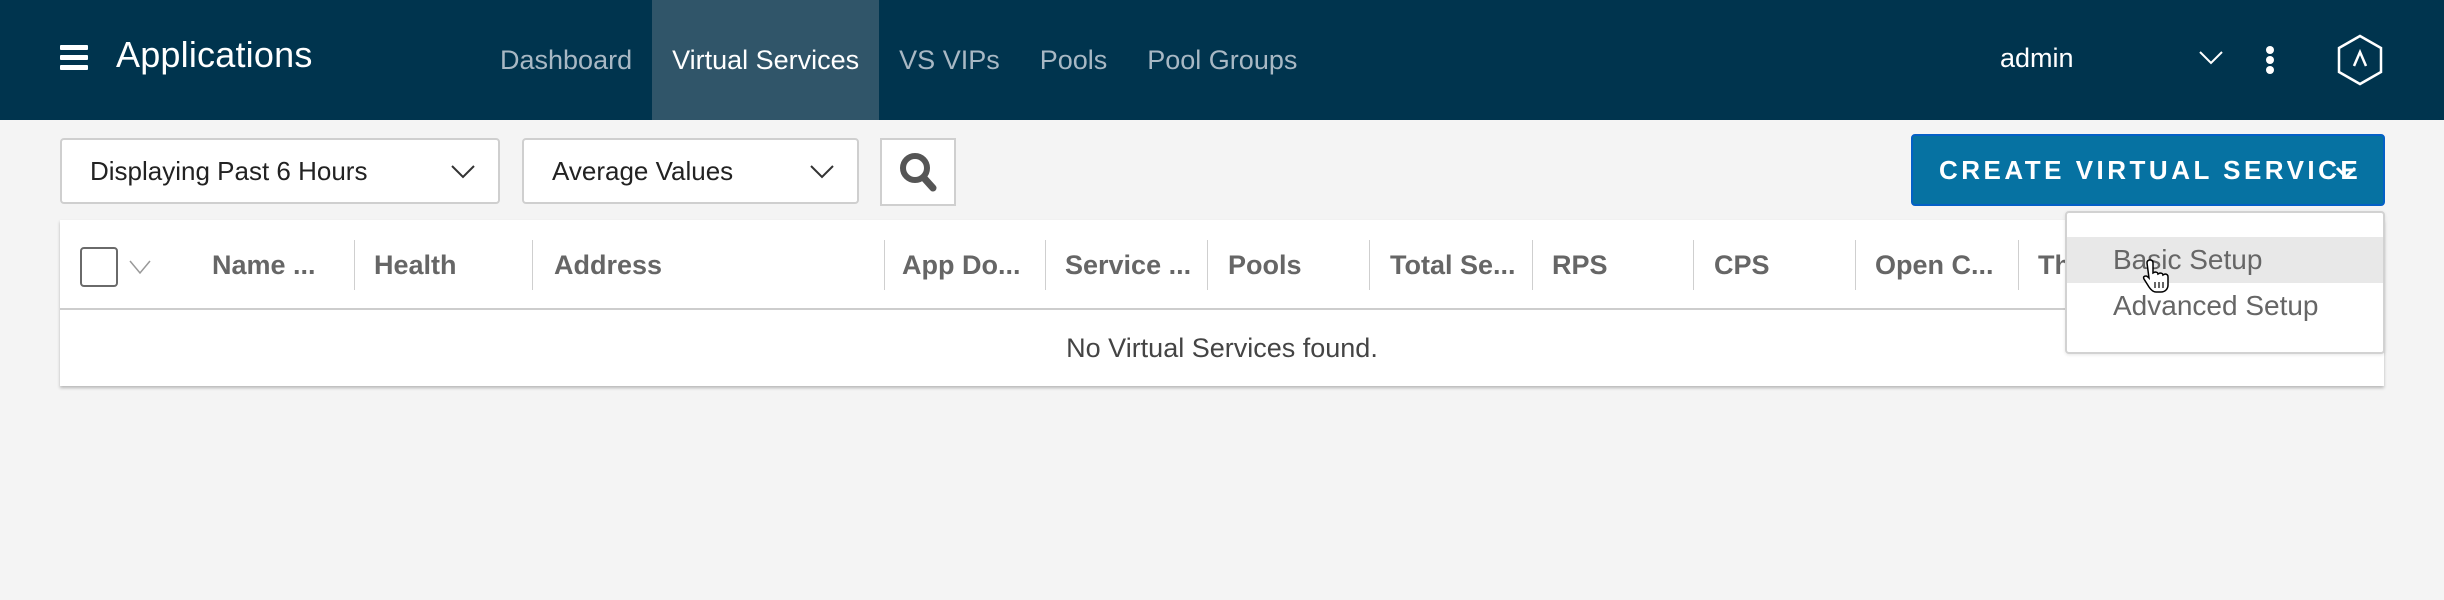  I want to click on tab-pool-groups: Pool Groups, so click(1222, 60).